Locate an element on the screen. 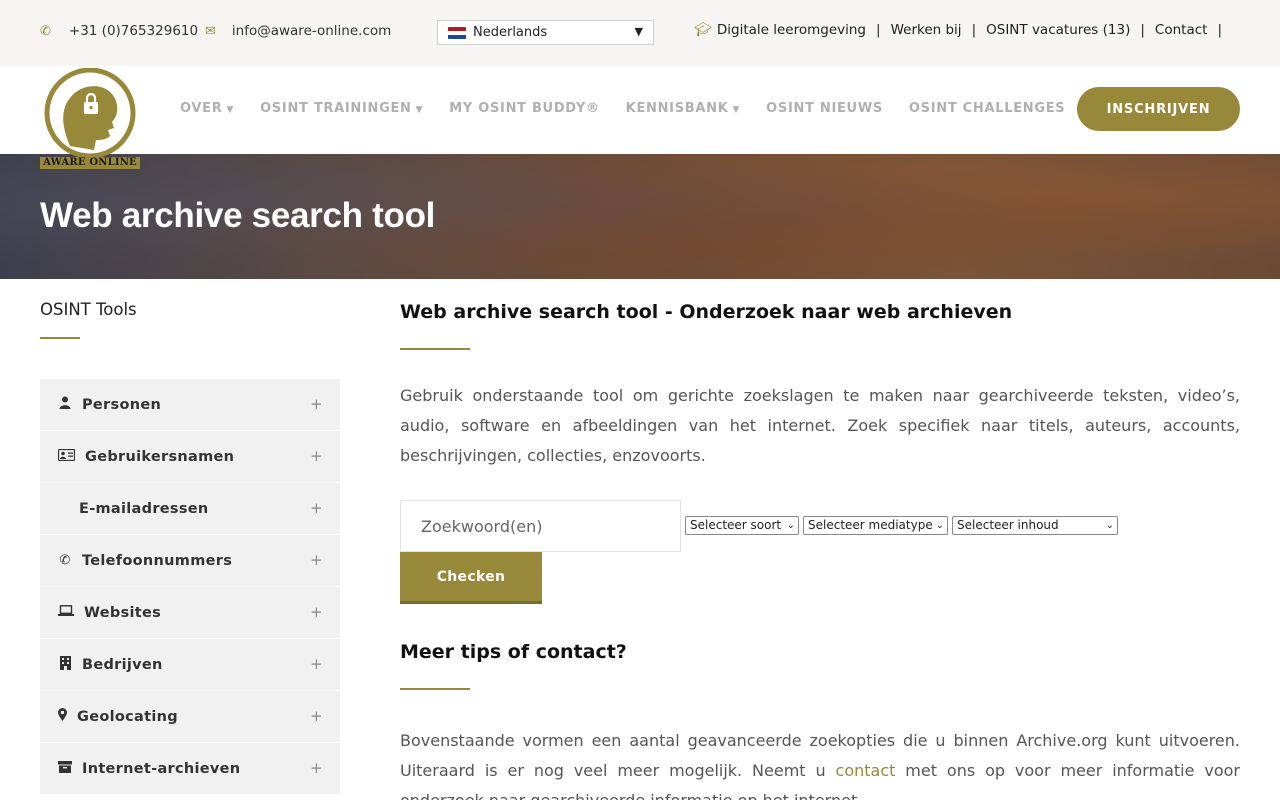  sidebar-item-gebruikersnamen: Gebruikersnamen + is located at coordinates (190, 457).